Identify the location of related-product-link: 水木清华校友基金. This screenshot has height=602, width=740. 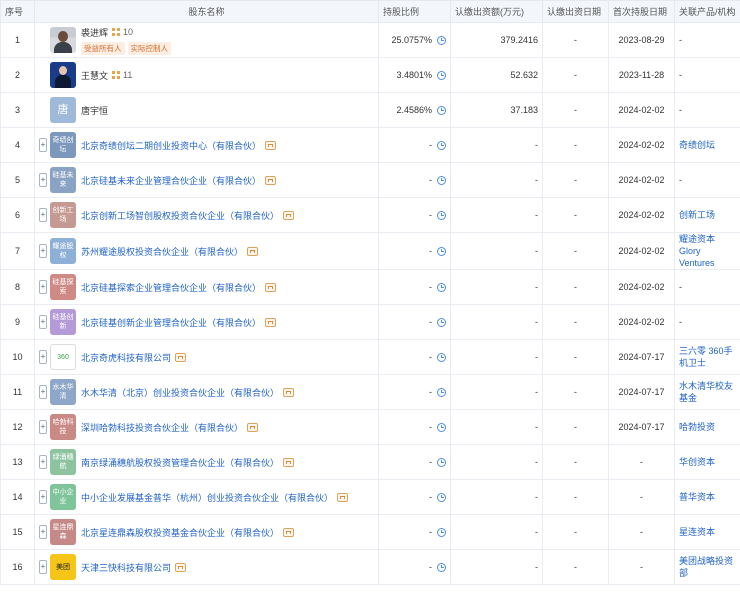
(706, 392).